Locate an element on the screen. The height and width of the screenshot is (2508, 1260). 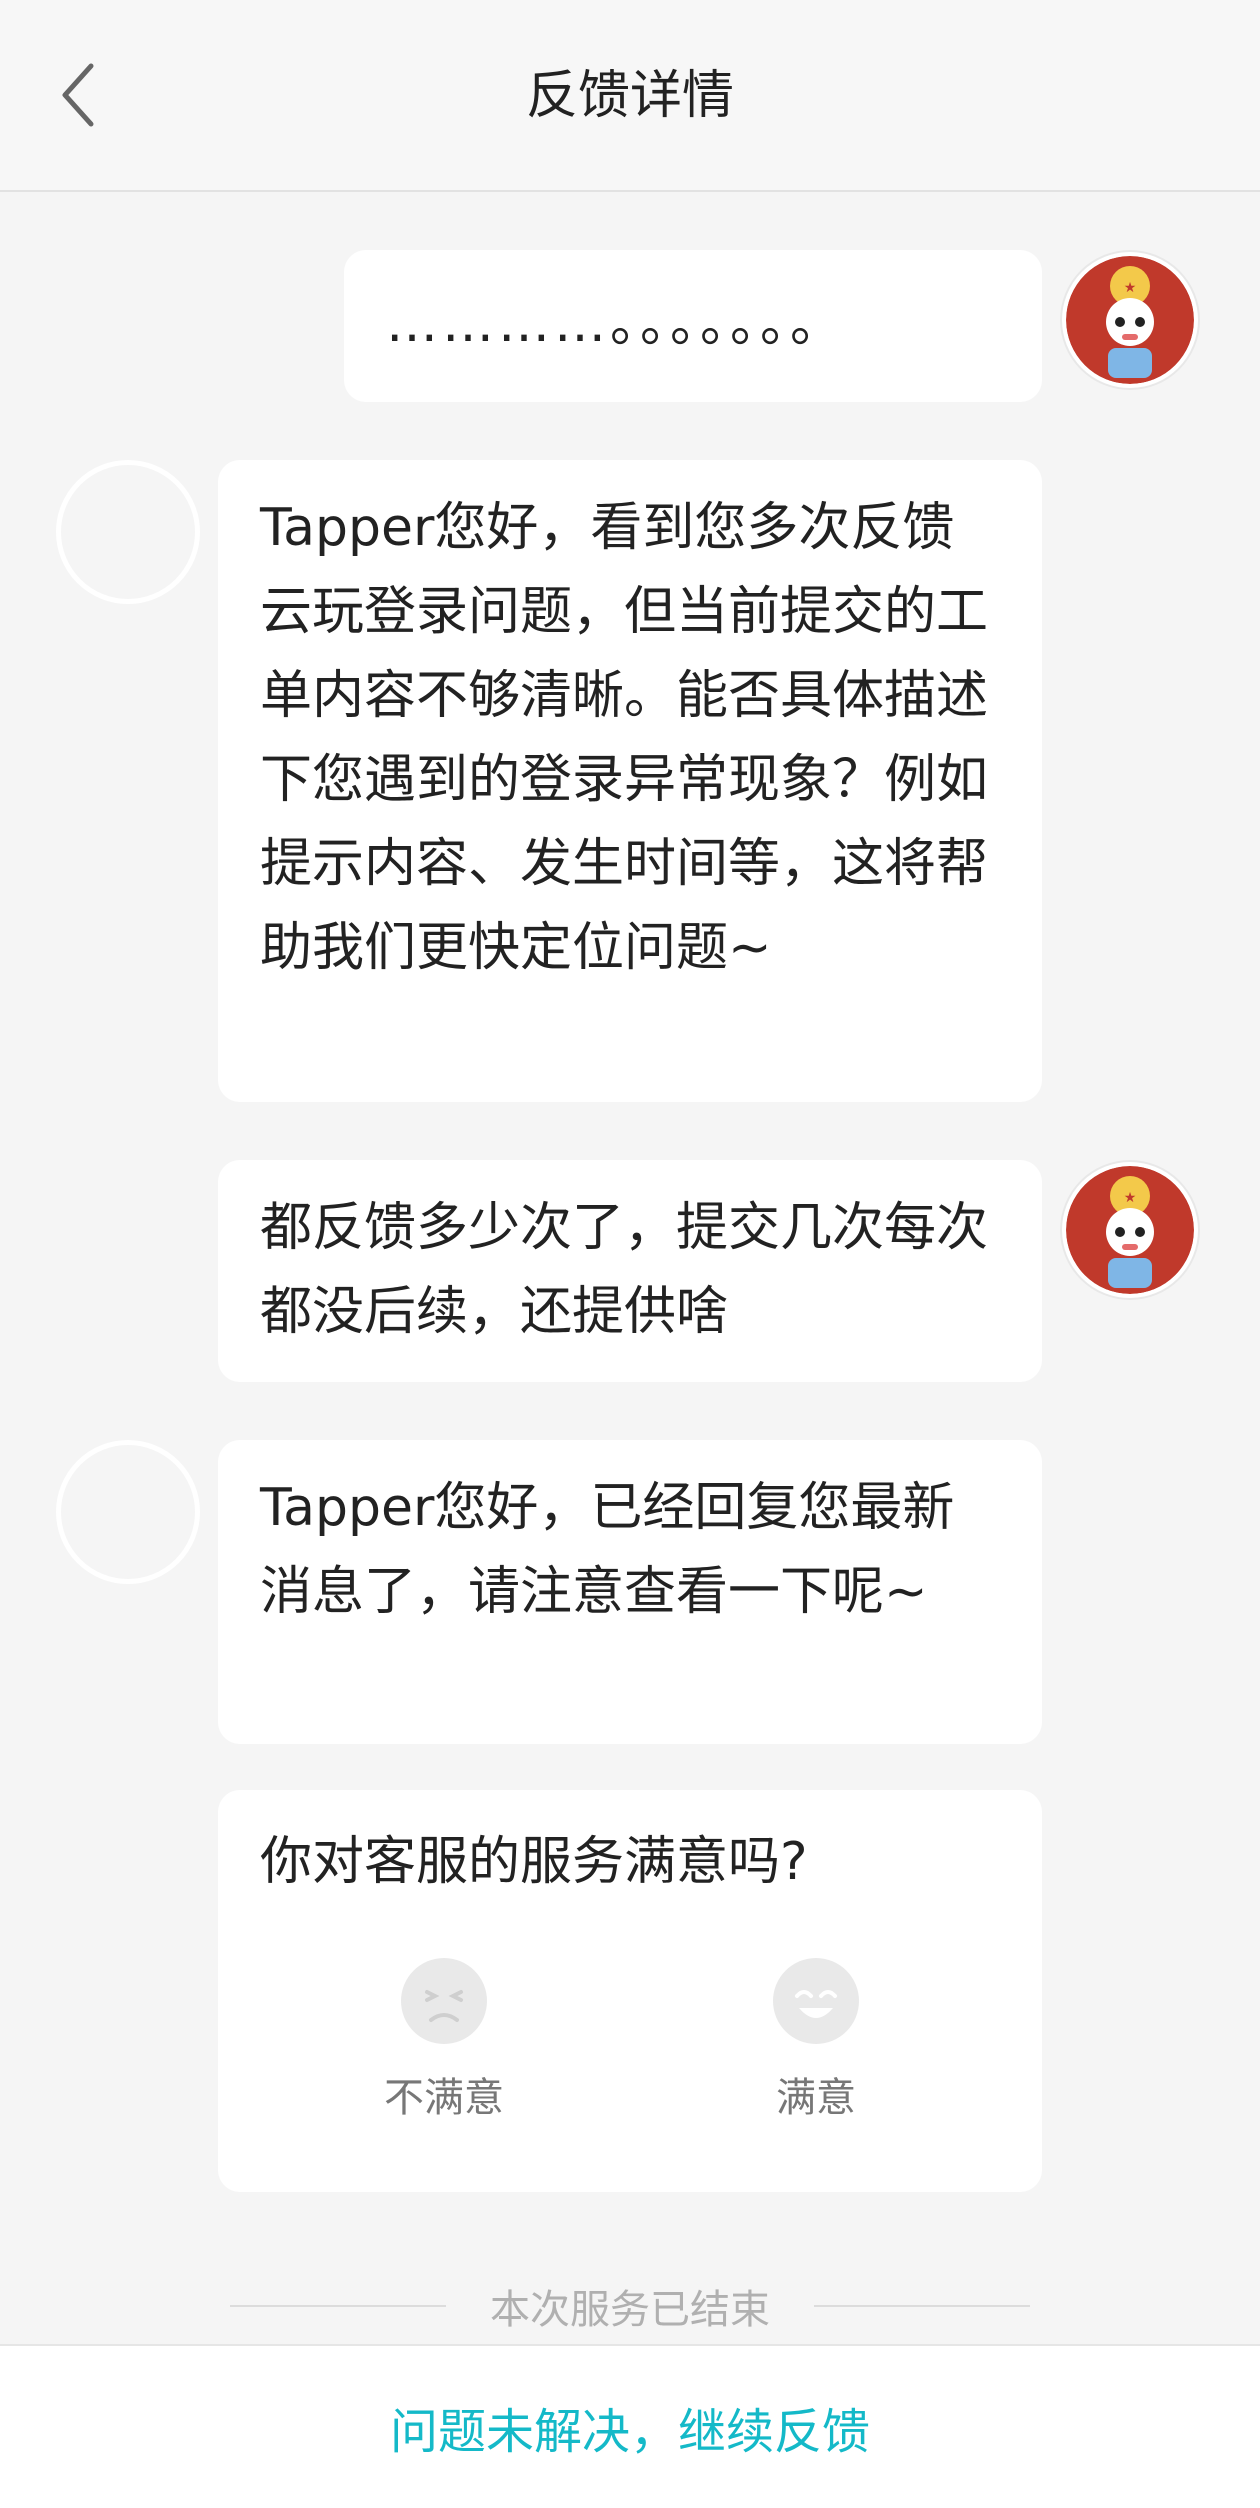
satisfied-face-icon is located at coordinates (816, 2001).